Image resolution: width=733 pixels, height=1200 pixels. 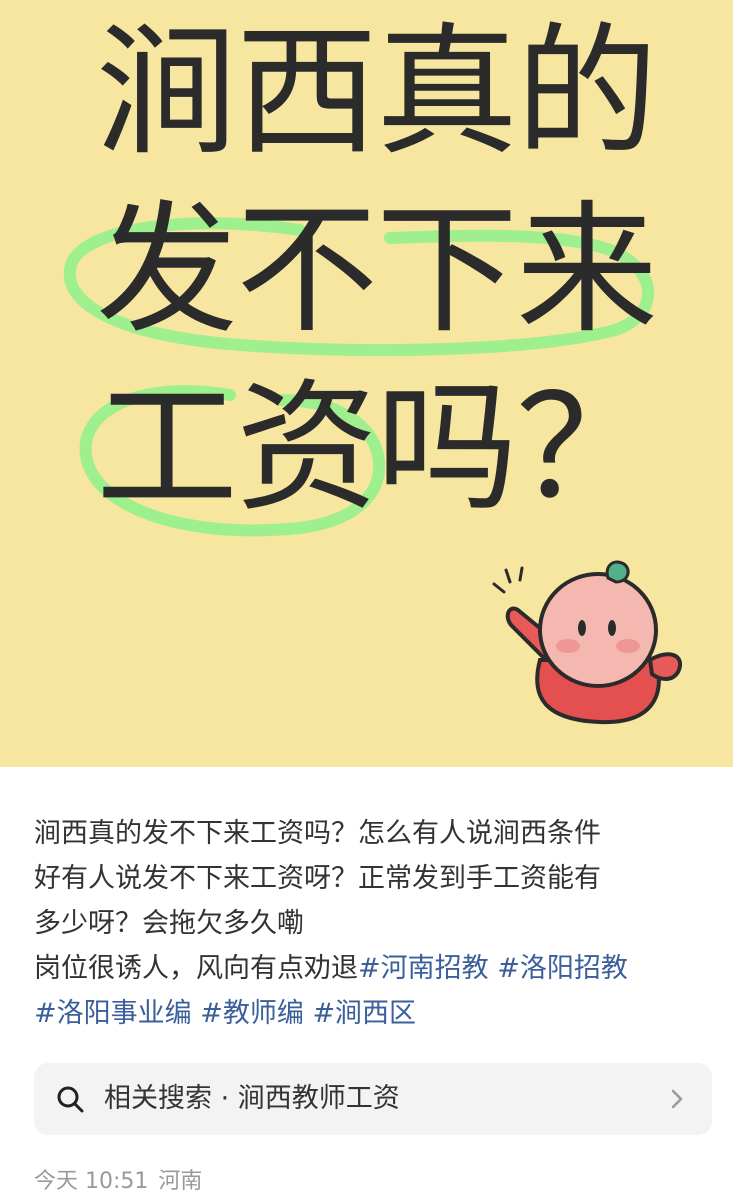 I want to click on cover-title-line: 工资吗？, so click(x=377, y=448).